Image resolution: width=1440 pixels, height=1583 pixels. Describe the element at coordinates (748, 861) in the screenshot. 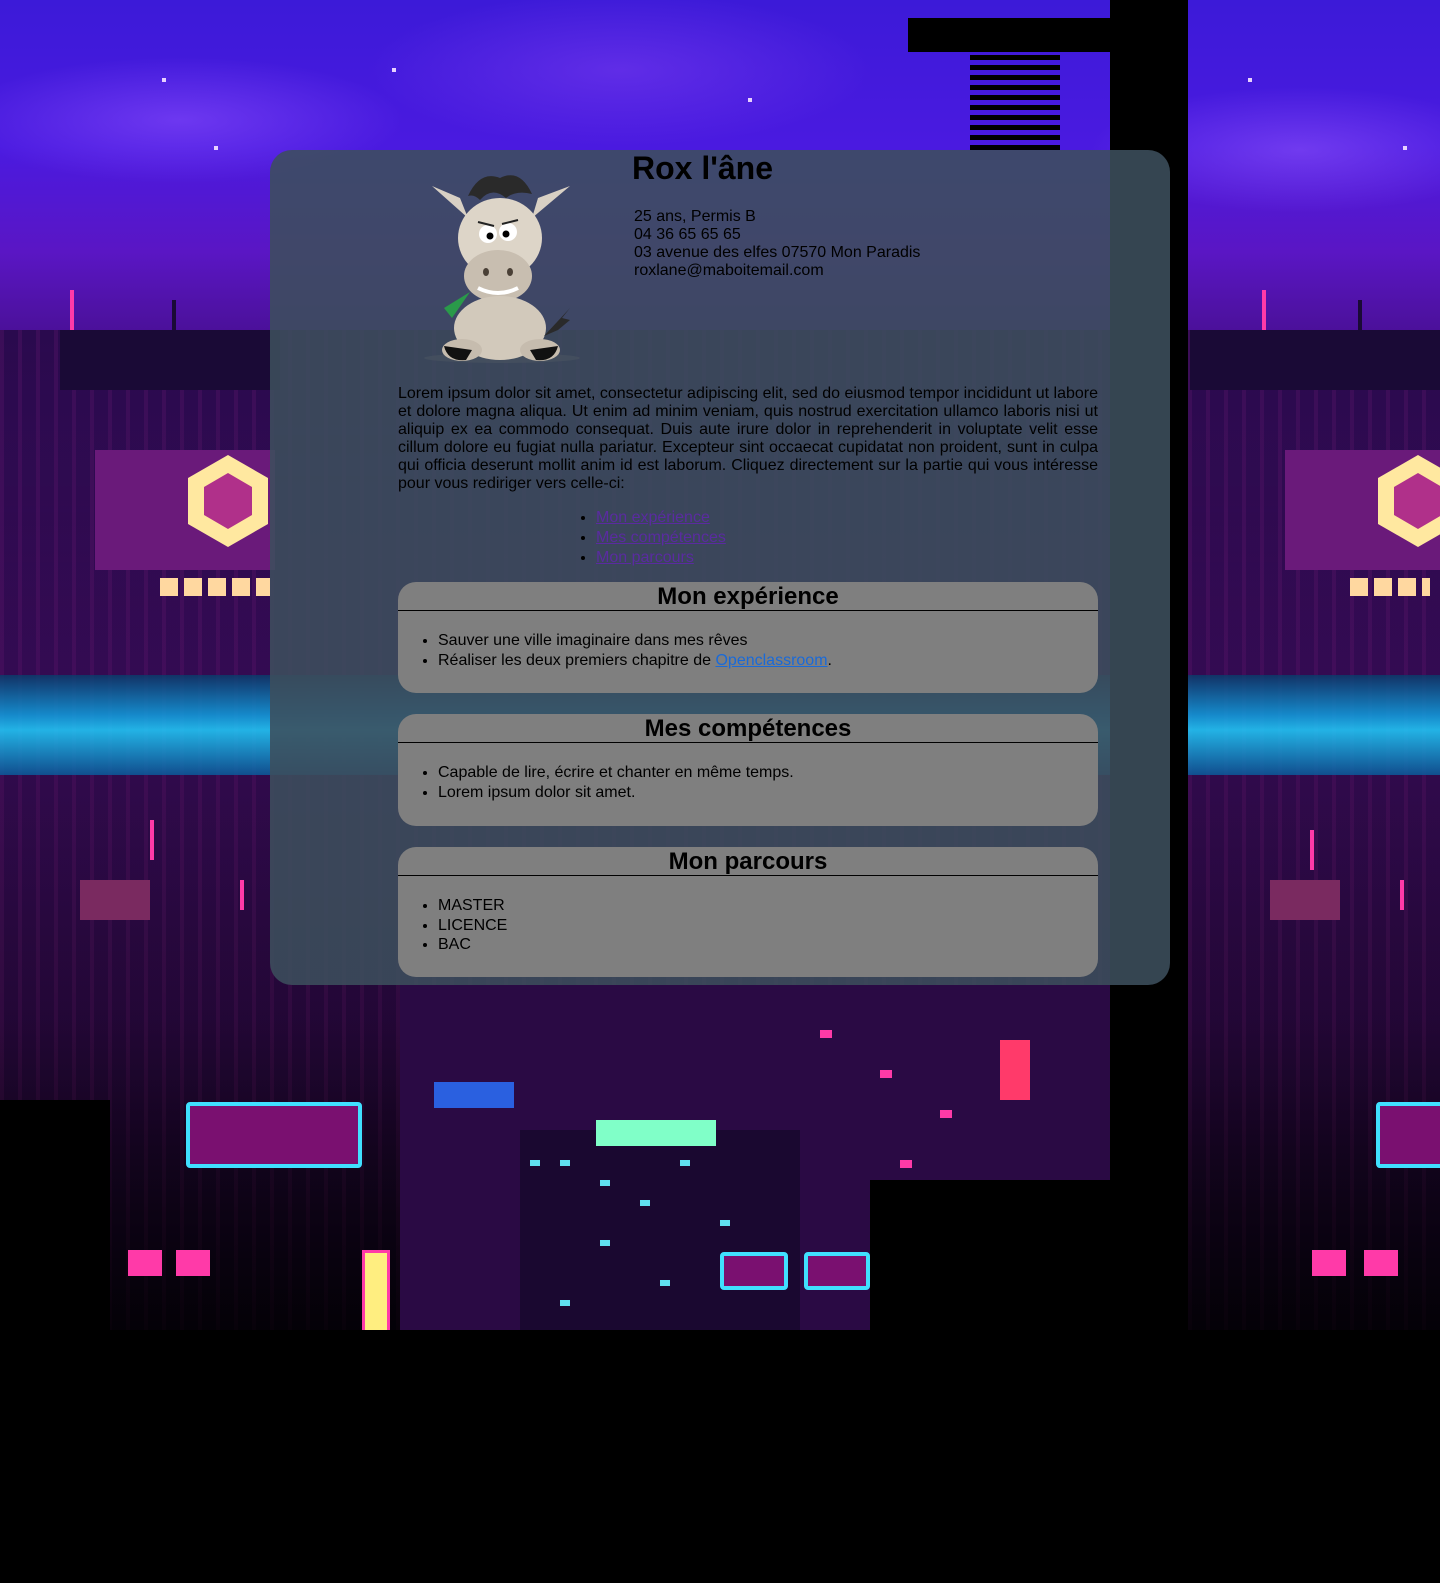

I see `section-title: Mon parcours` at that location.